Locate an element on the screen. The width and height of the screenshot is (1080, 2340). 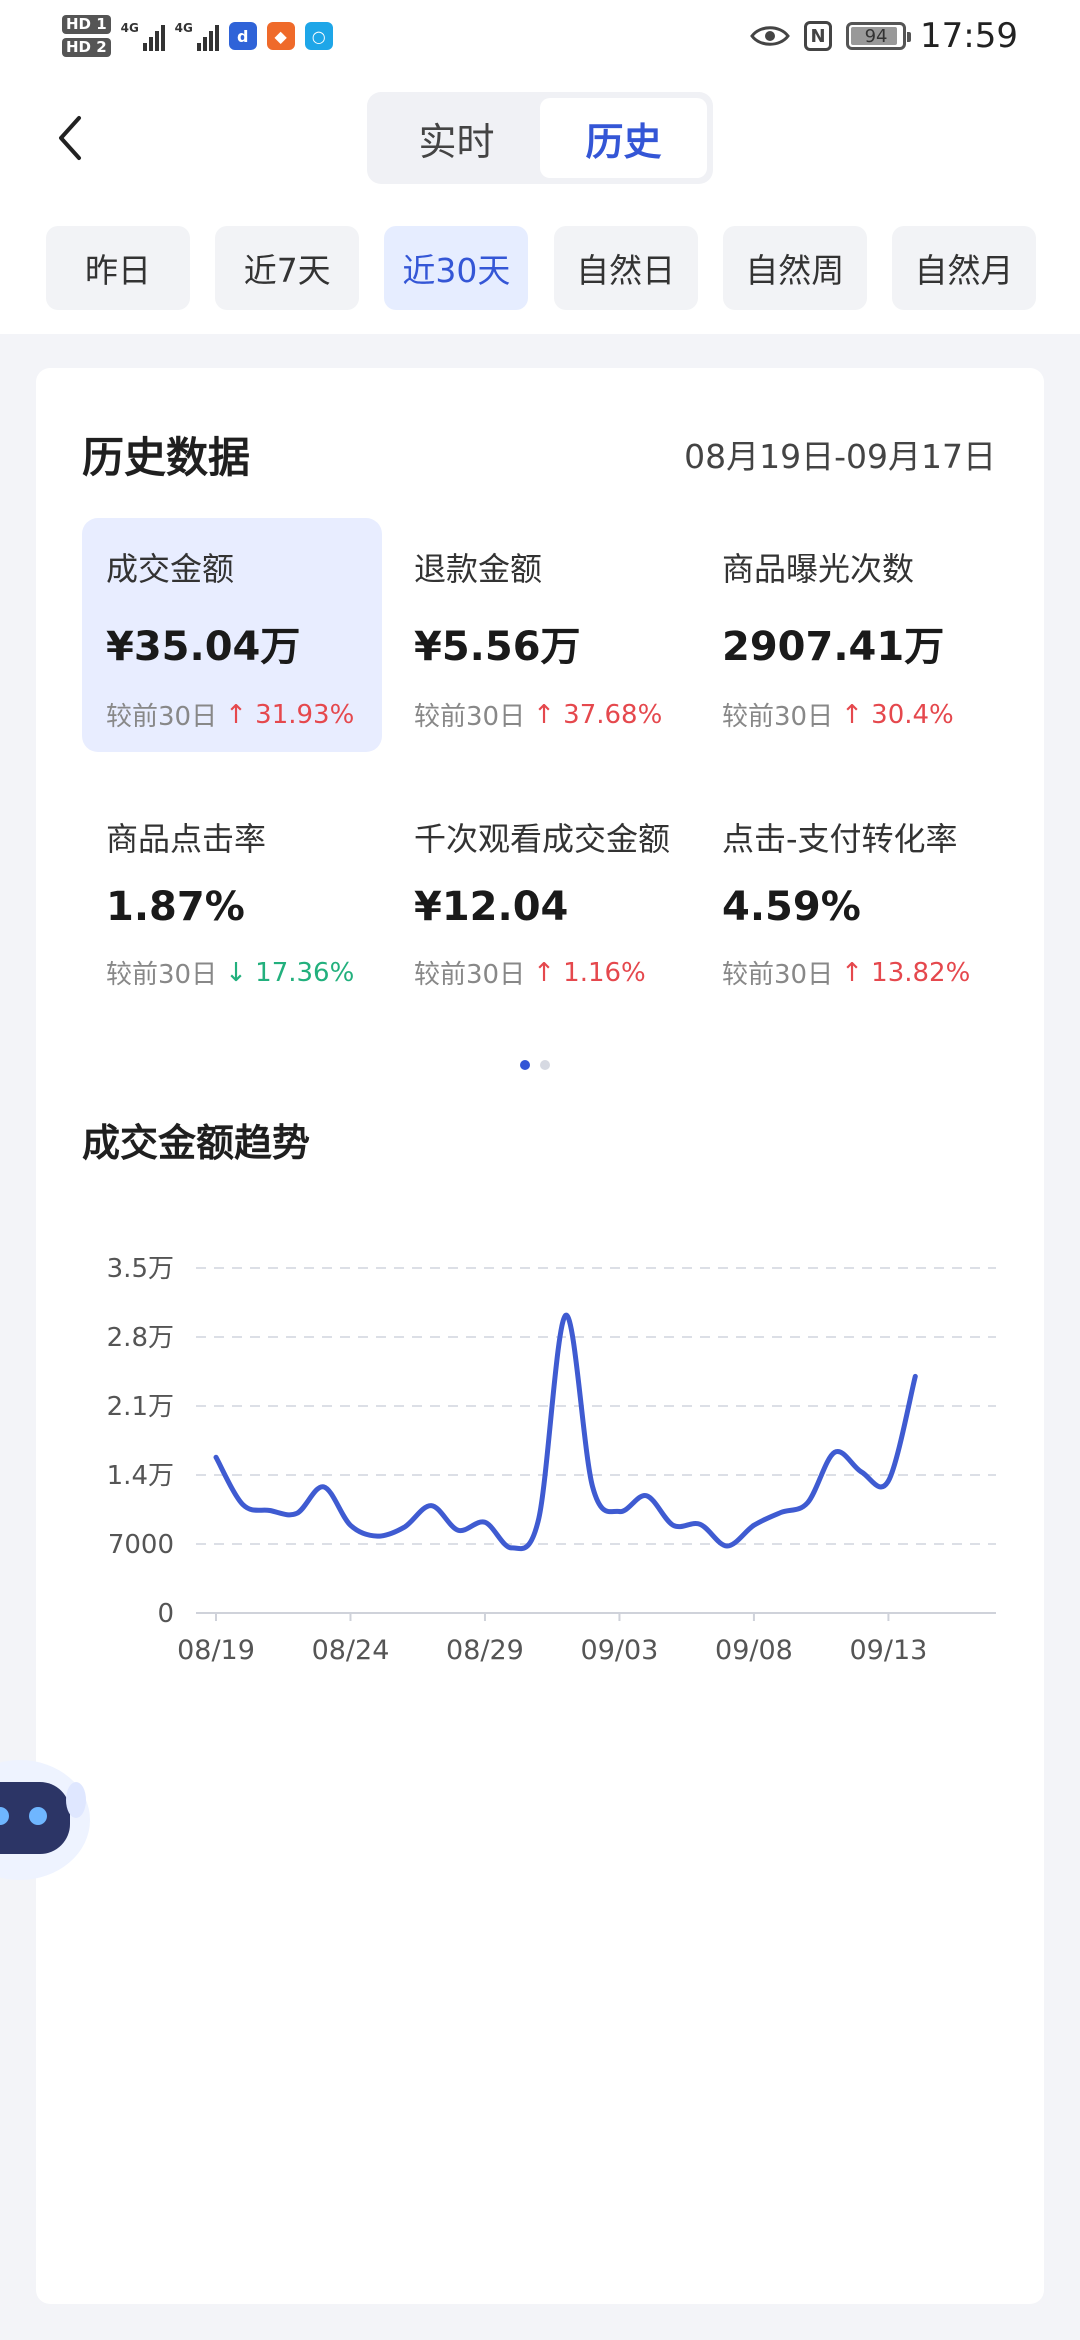
app-notification-icon: d is located at coordinates (242, 36).